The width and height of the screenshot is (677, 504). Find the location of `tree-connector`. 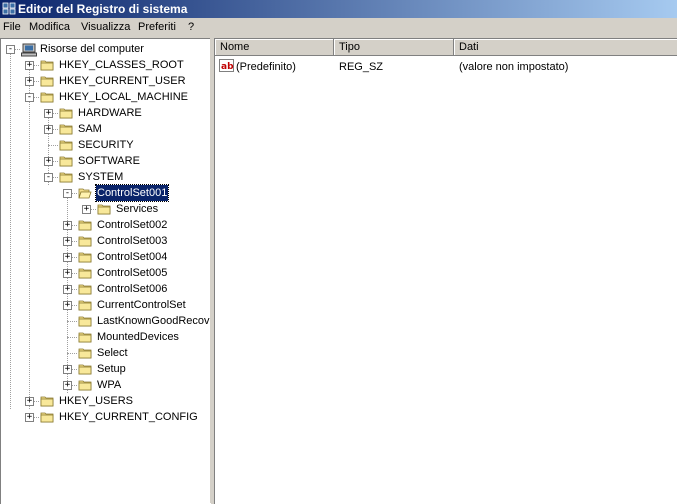

tree-connector is located at coordinates (72, 337).